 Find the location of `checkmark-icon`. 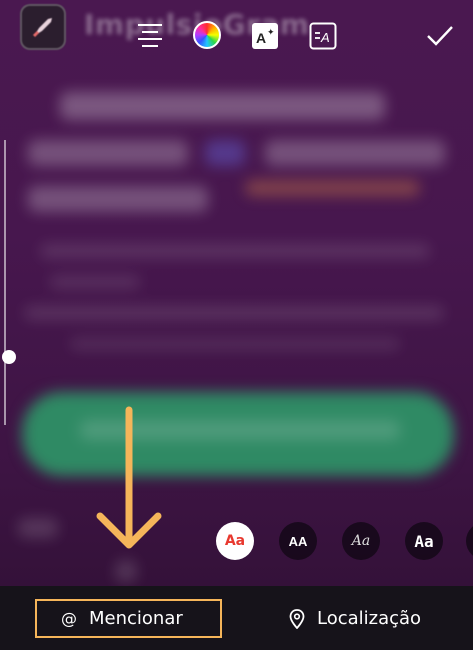

checkmark-icon is located at coordinates (440, 36).